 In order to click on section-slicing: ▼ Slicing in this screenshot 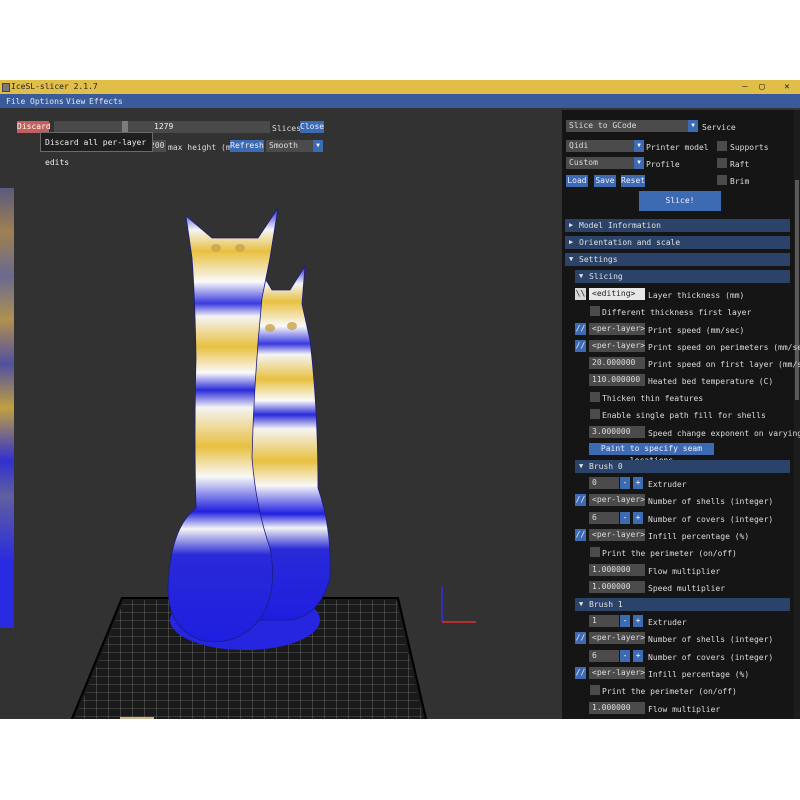, I will do `click(682, 276)`.